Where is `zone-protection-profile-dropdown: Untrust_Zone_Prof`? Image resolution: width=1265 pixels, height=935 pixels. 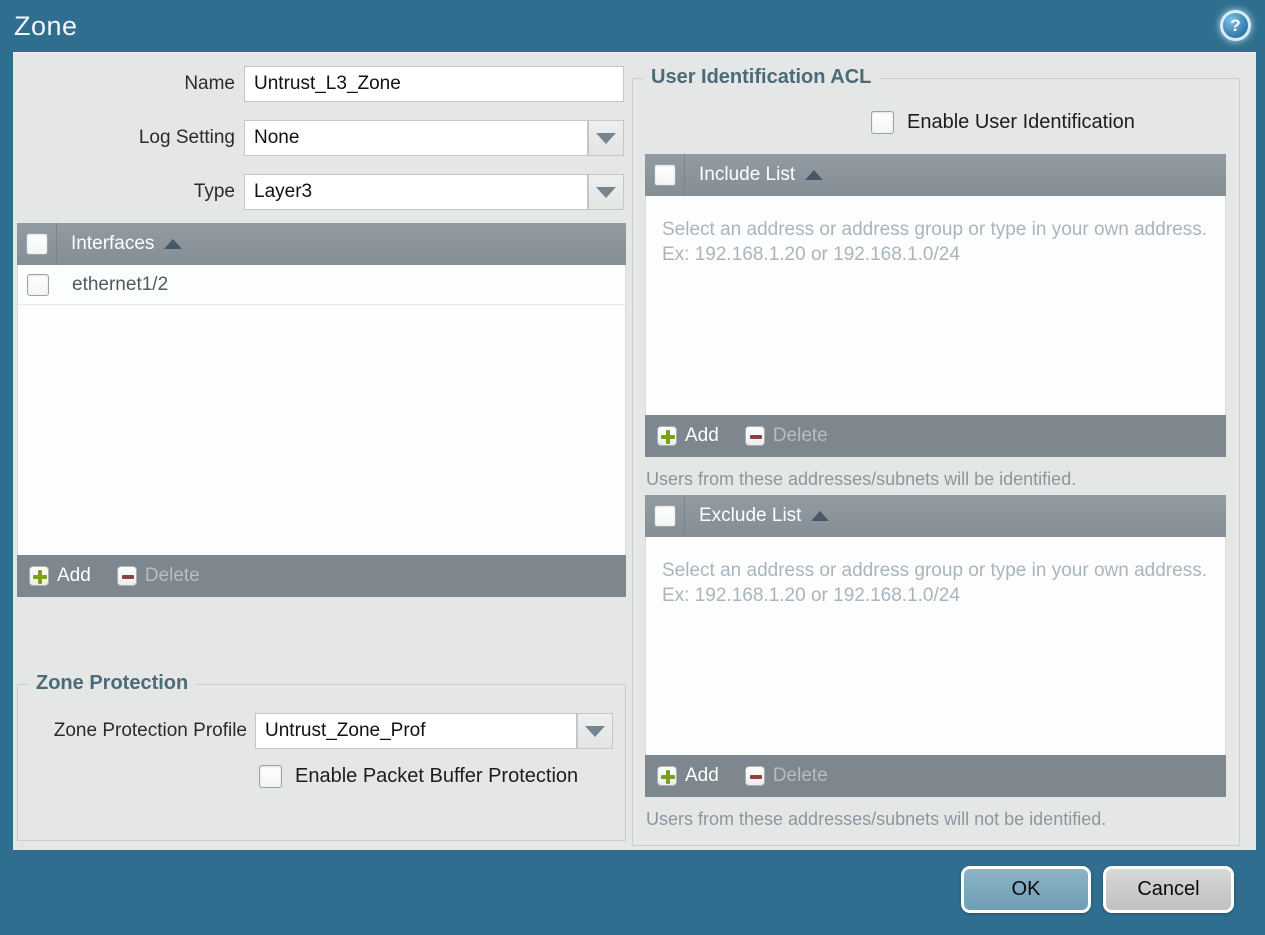 zone-protection-profile-dropdown: Untrust_Zone_Prof is located at coordinates (416, 731).